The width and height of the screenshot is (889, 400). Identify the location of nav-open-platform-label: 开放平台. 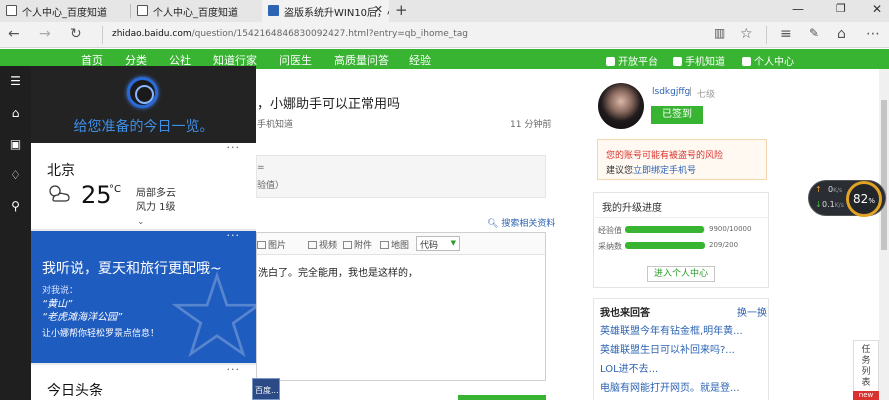
(638, 62).